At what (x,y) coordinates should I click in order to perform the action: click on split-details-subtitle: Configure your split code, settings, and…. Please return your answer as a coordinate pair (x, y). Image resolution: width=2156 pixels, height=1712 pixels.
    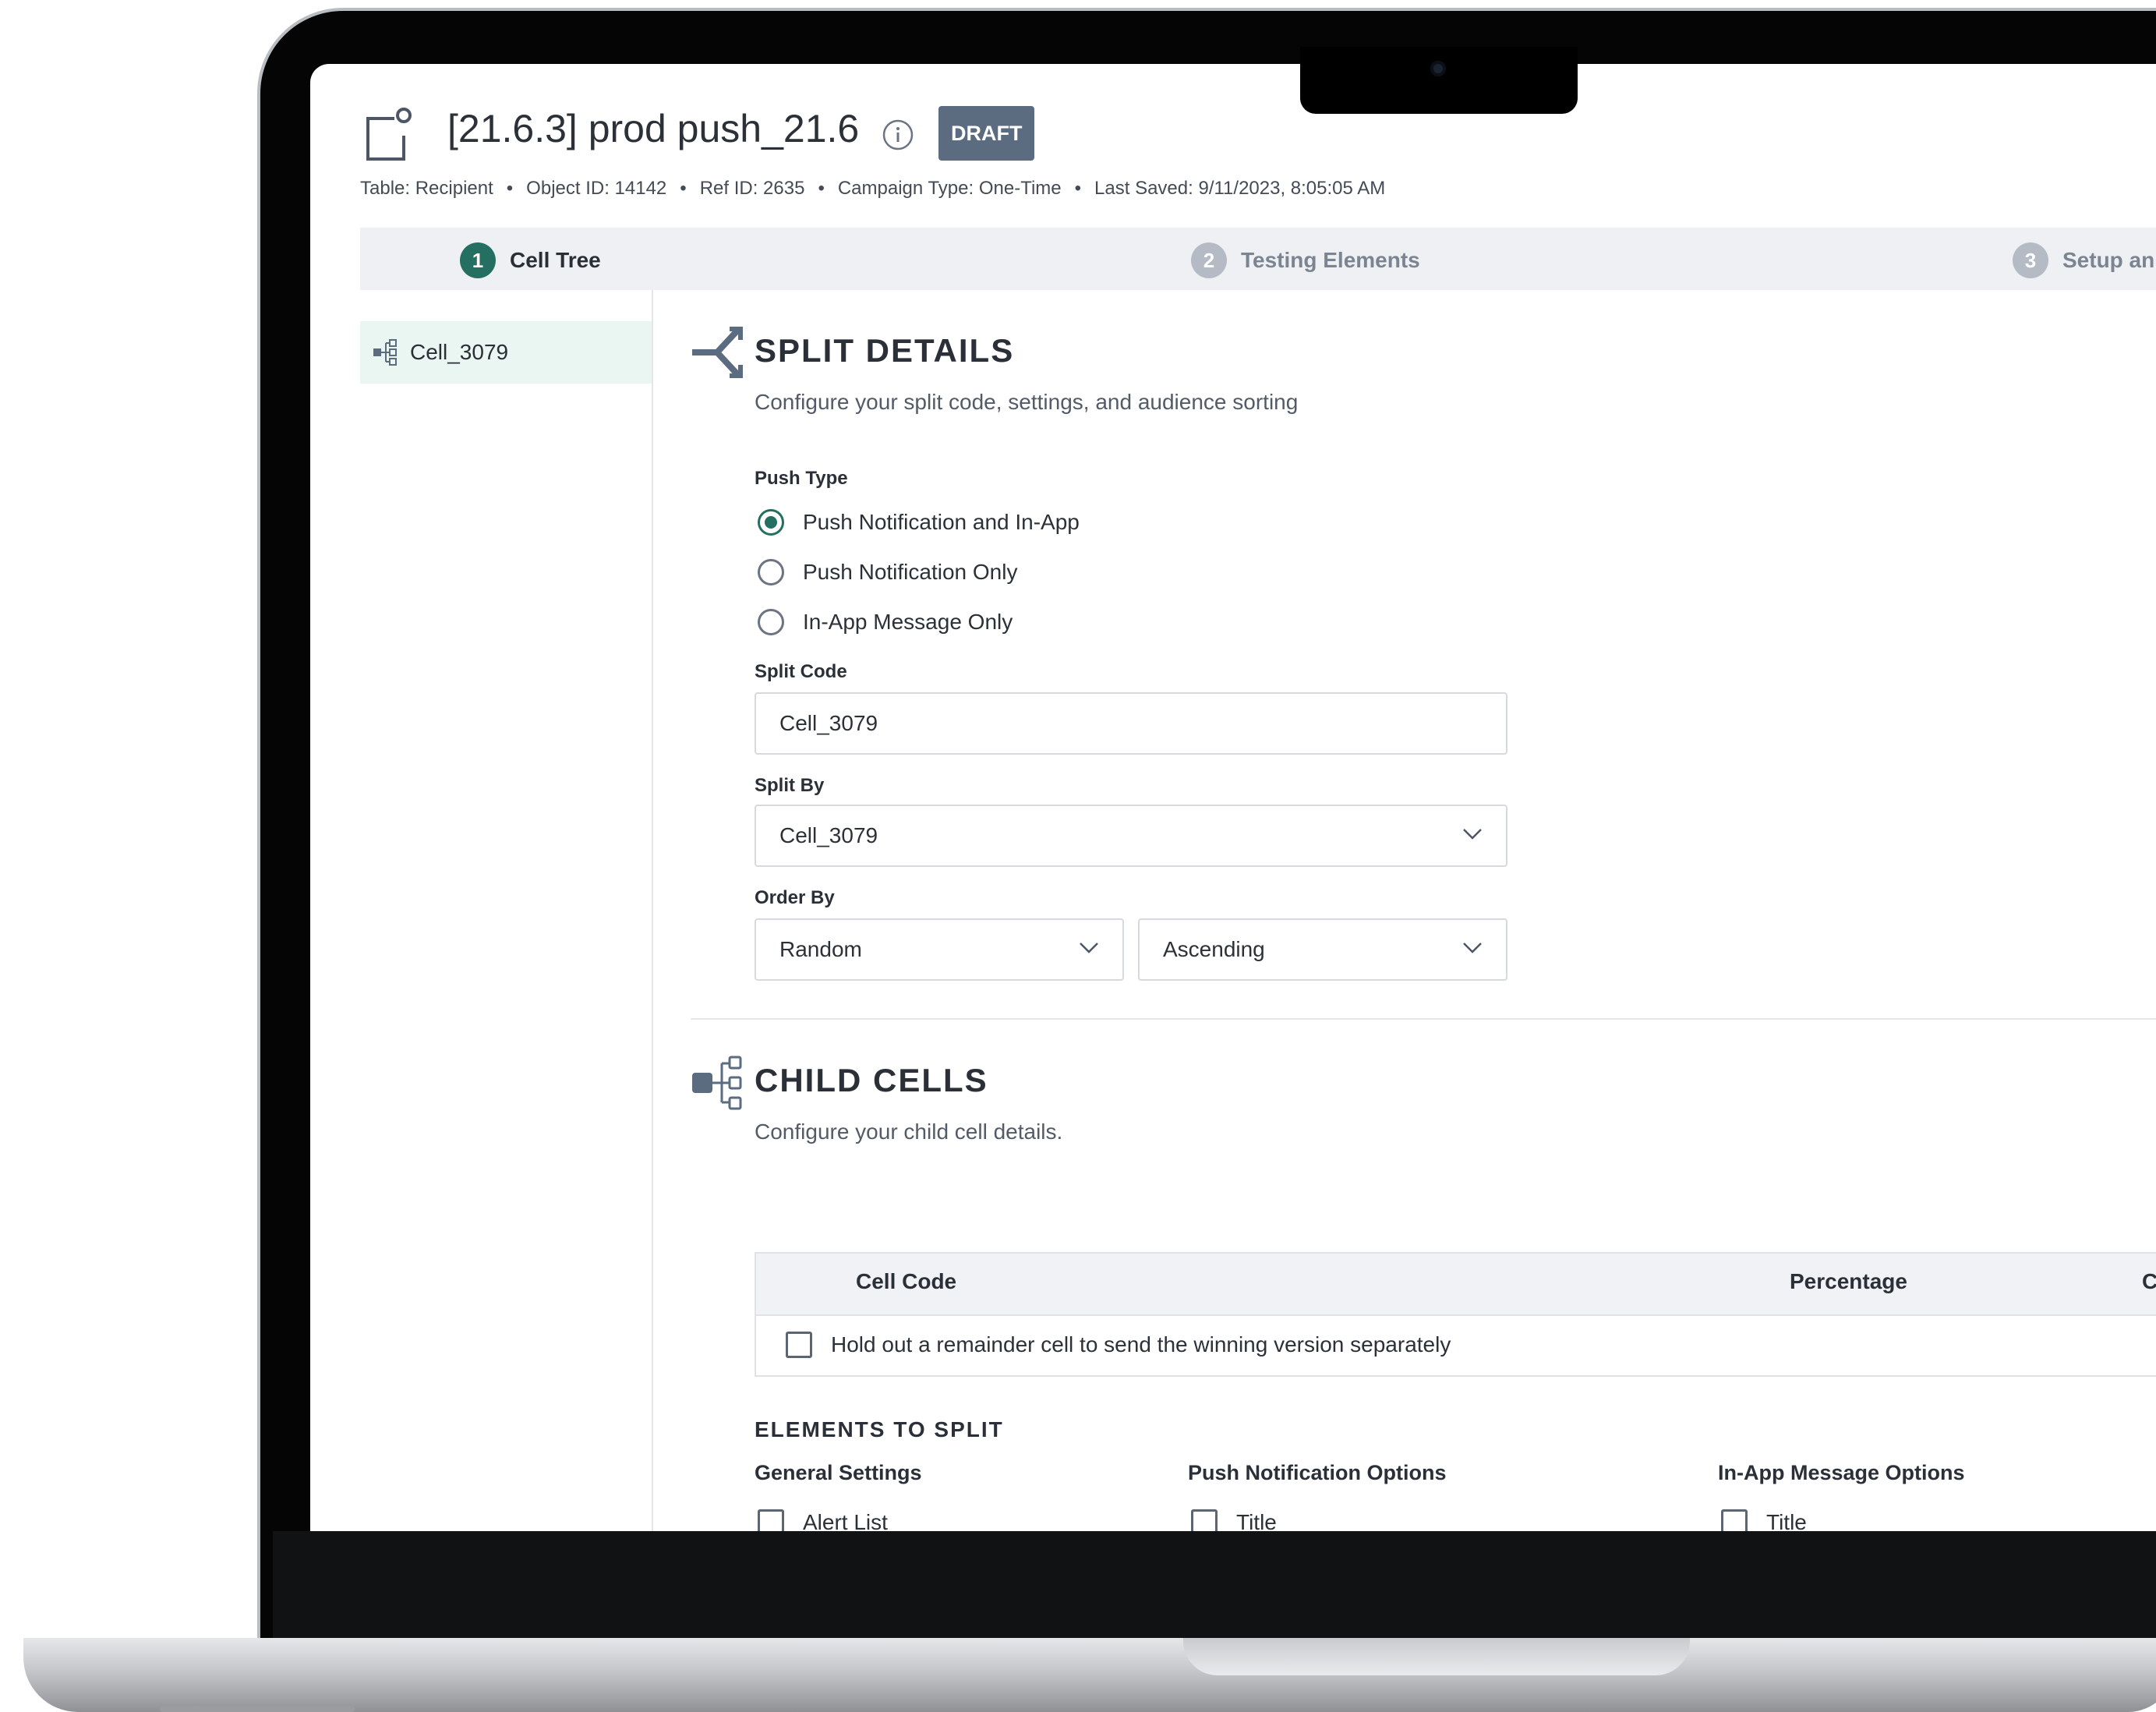
    Looking at the image, I should click on (1027, 402).